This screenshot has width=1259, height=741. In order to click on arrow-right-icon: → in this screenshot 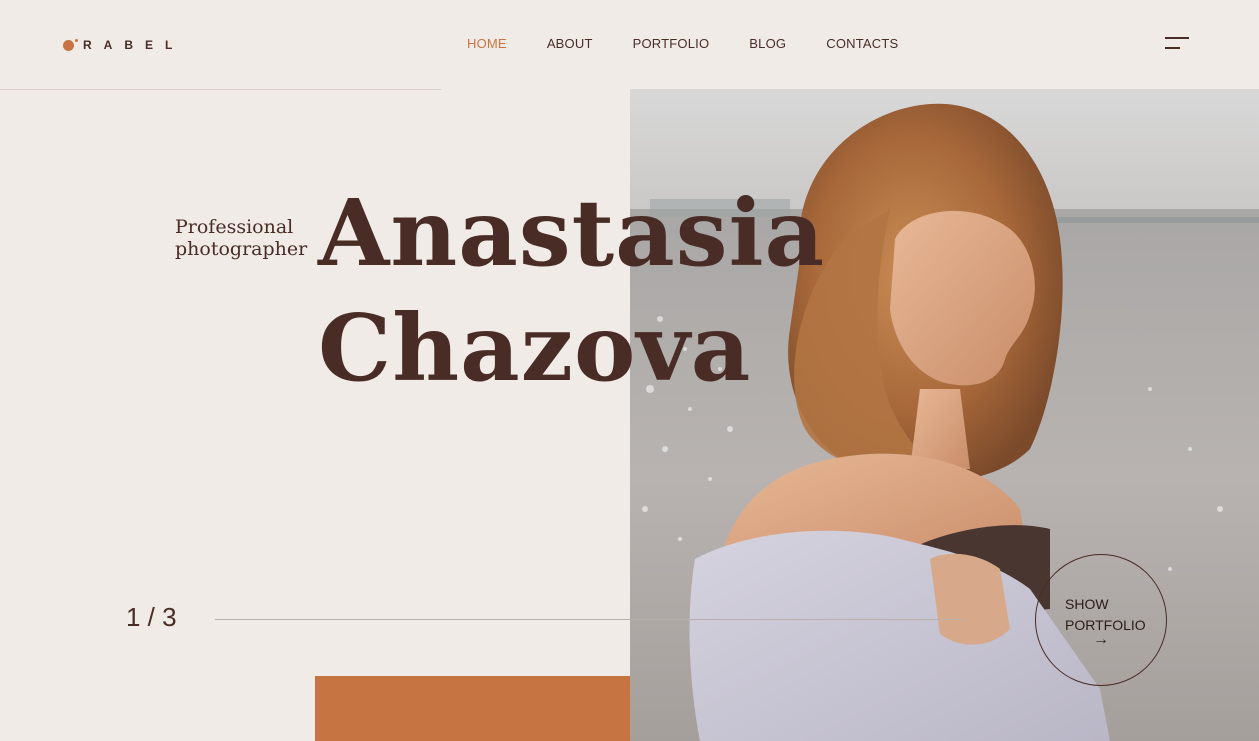, I will do `click(1101, 639)`.